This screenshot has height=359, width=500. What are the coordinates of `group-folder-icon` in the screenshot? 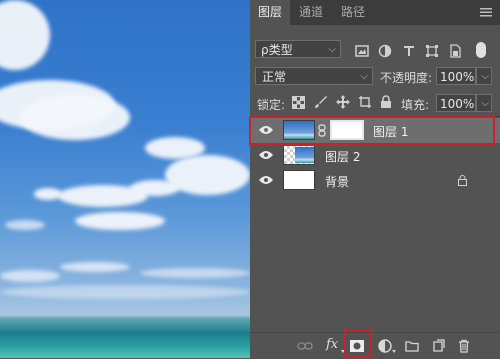 It's located at (412, 346).